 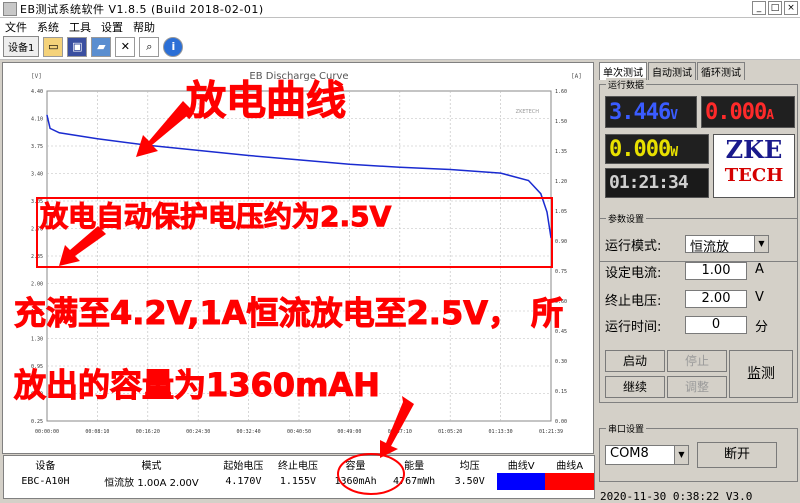 I want to click on runtime-input: 0, so click(x=716, y=325).